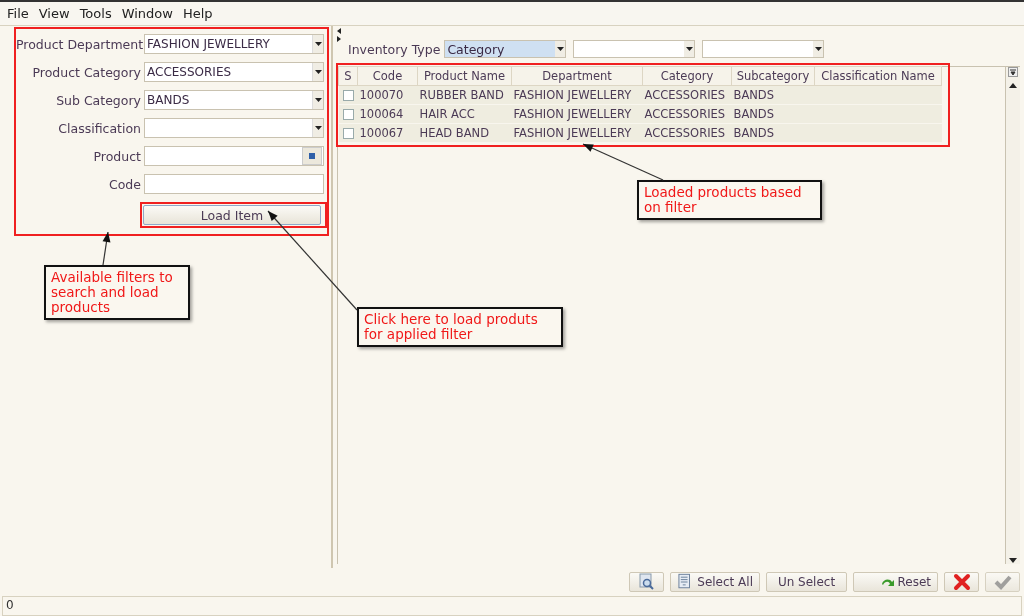 This screenshot has height=616, width=1024. I want to click on input-field, so click(234, 184).